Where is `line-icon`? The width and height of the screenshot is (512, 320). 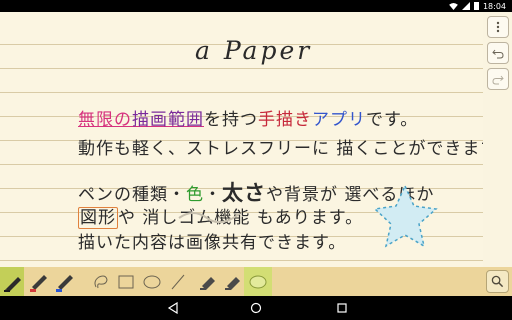
line-icon is located at coordinates (178, 282).